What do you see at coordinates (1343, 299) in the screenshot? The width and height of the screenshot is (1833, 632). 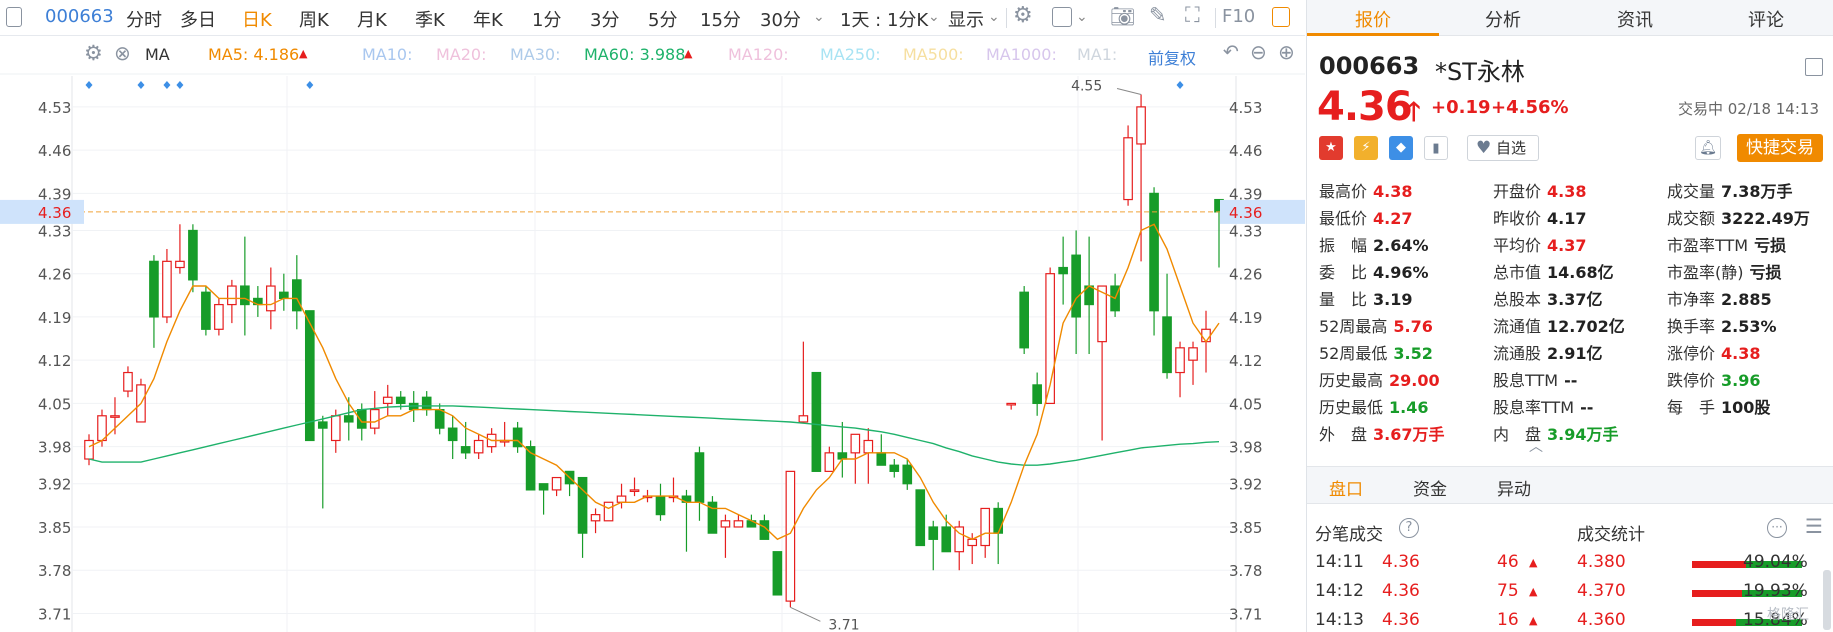 I see `quote-label: 量 比` at bounding box center [1343, 299].